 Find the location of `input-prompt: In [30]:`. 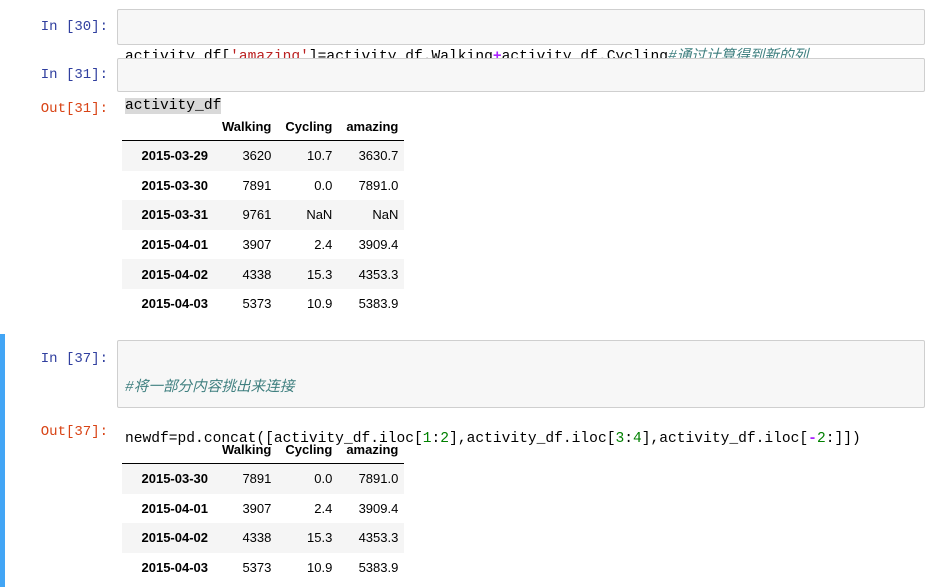

input-prompt: In [30]: is located at coordinates (74, 27).